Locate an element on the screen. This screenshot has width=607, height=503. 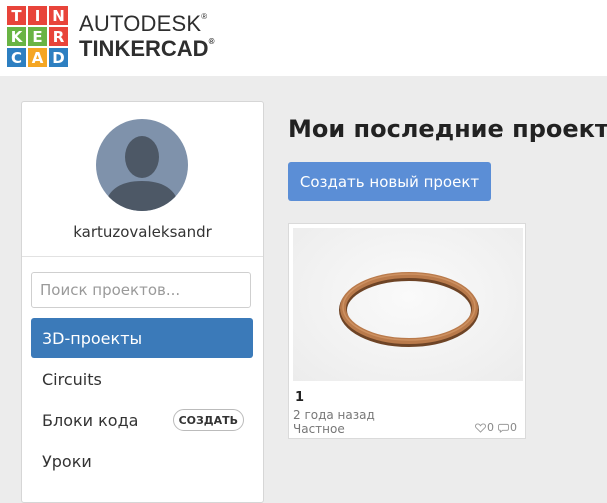
comment-icon is located at coordinates (503, 428).